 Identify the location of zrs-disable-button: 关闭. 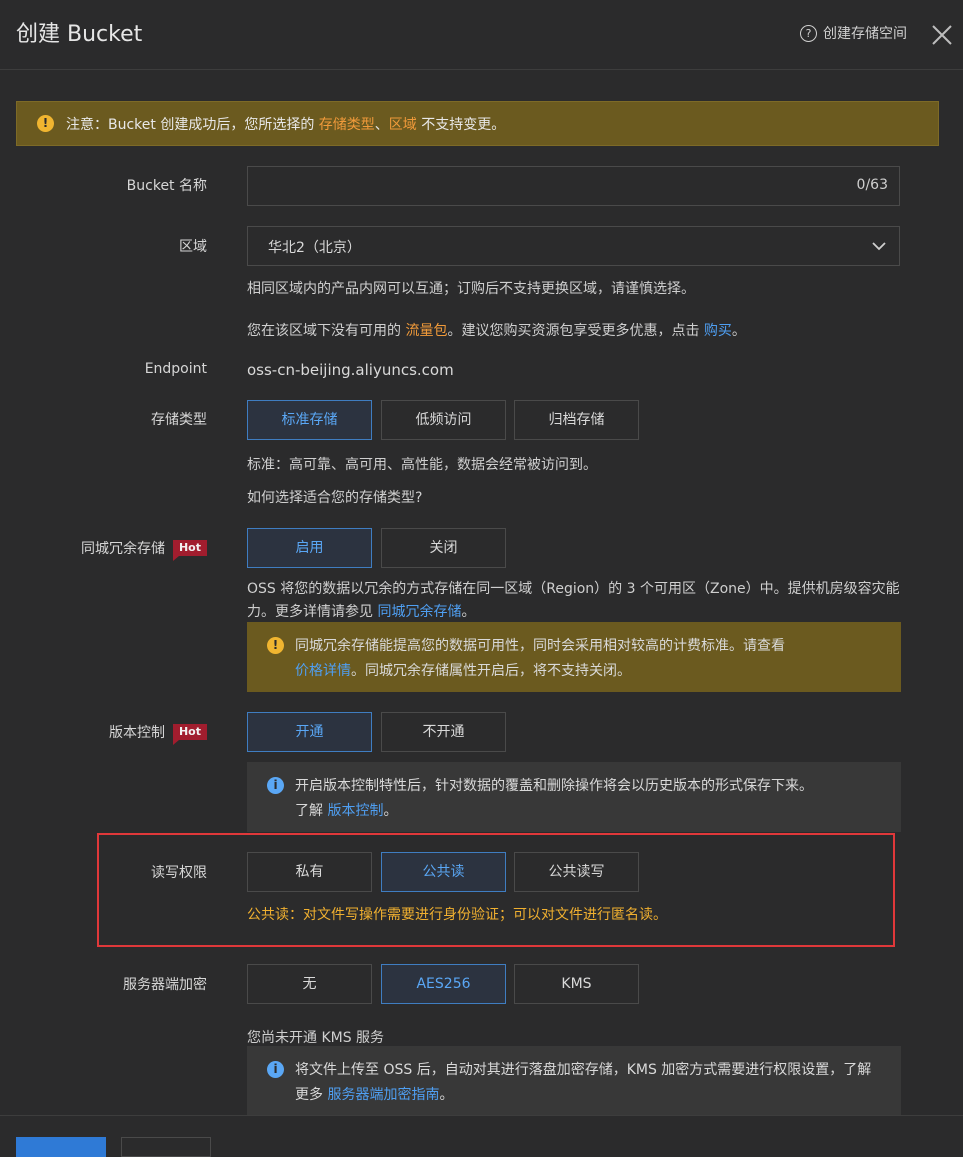
(443, 548).